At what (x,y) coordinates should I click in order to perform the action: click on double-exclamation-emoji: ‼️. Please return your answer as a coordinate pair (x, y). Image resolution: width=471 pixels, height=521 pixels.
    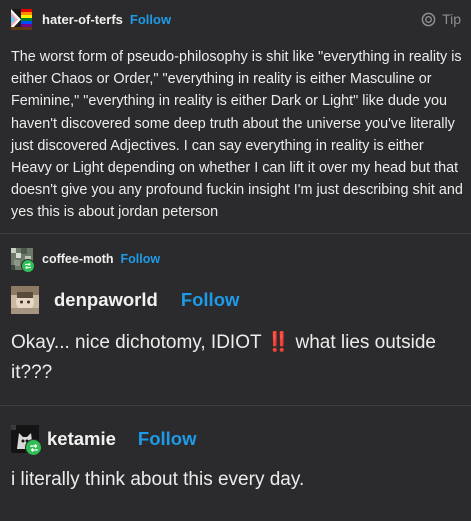
    Looking at the image, I should click on (278, 342).